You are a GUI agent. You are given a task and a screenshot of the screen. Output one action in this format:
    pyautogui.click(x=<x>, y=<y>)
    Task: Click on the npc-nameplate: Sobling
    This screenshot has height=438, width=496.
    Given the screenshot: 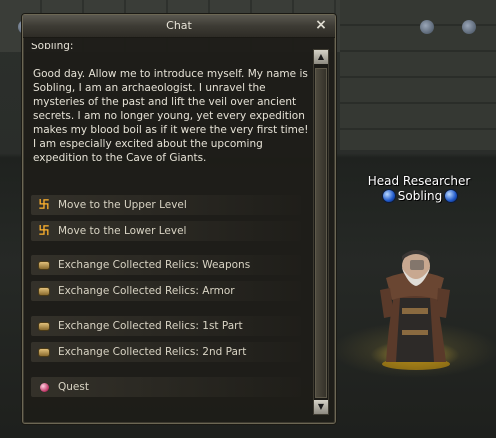 What is the action you would take?
    pyautogui.click(x=420, y=196)
    